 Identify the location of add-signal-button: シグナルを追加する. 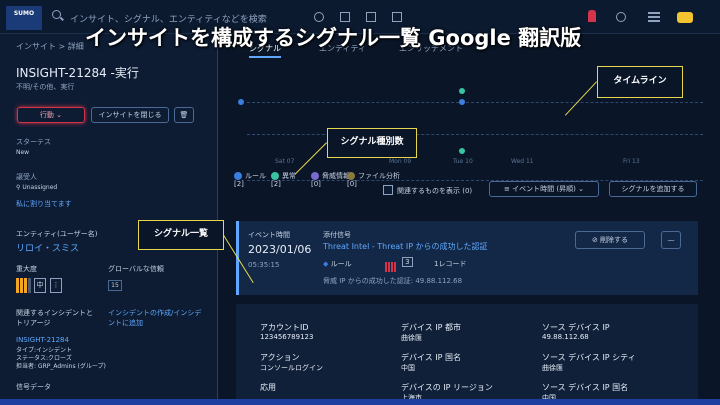
(653, 189).